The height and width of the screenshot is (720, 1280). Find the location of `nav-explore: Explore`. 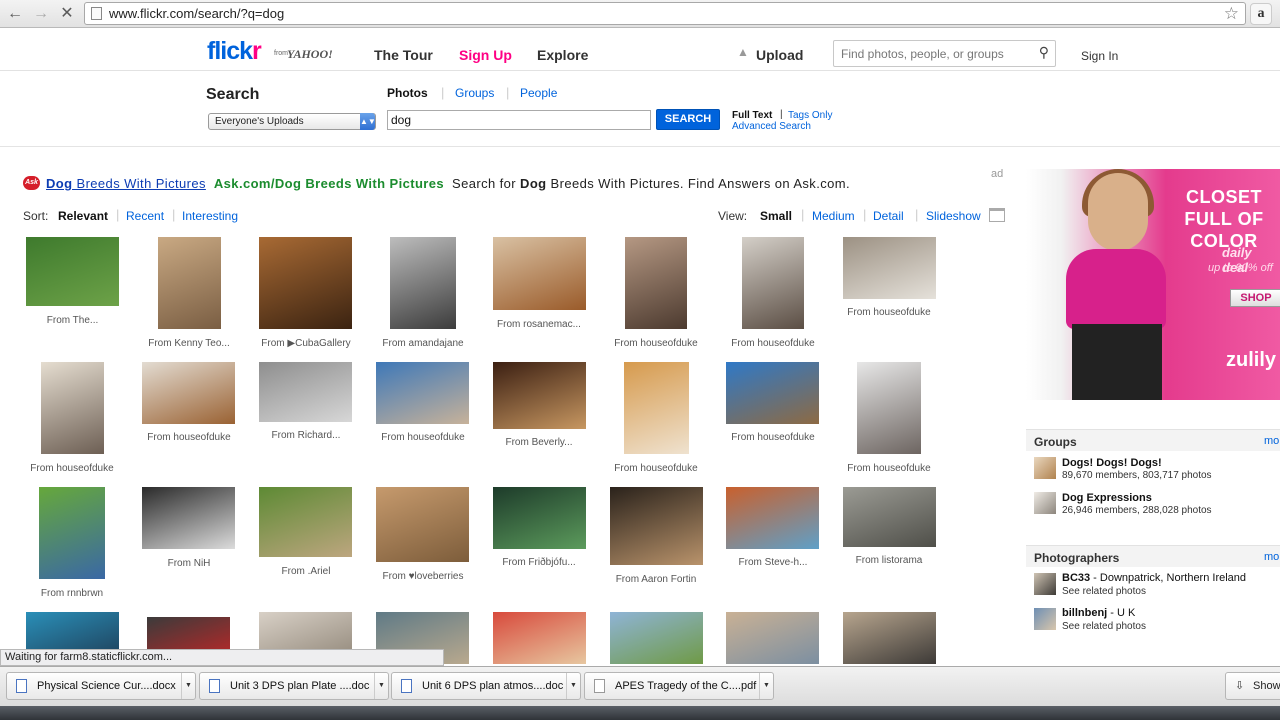

nav-explore: Explore is located at coordinates (562, 55).